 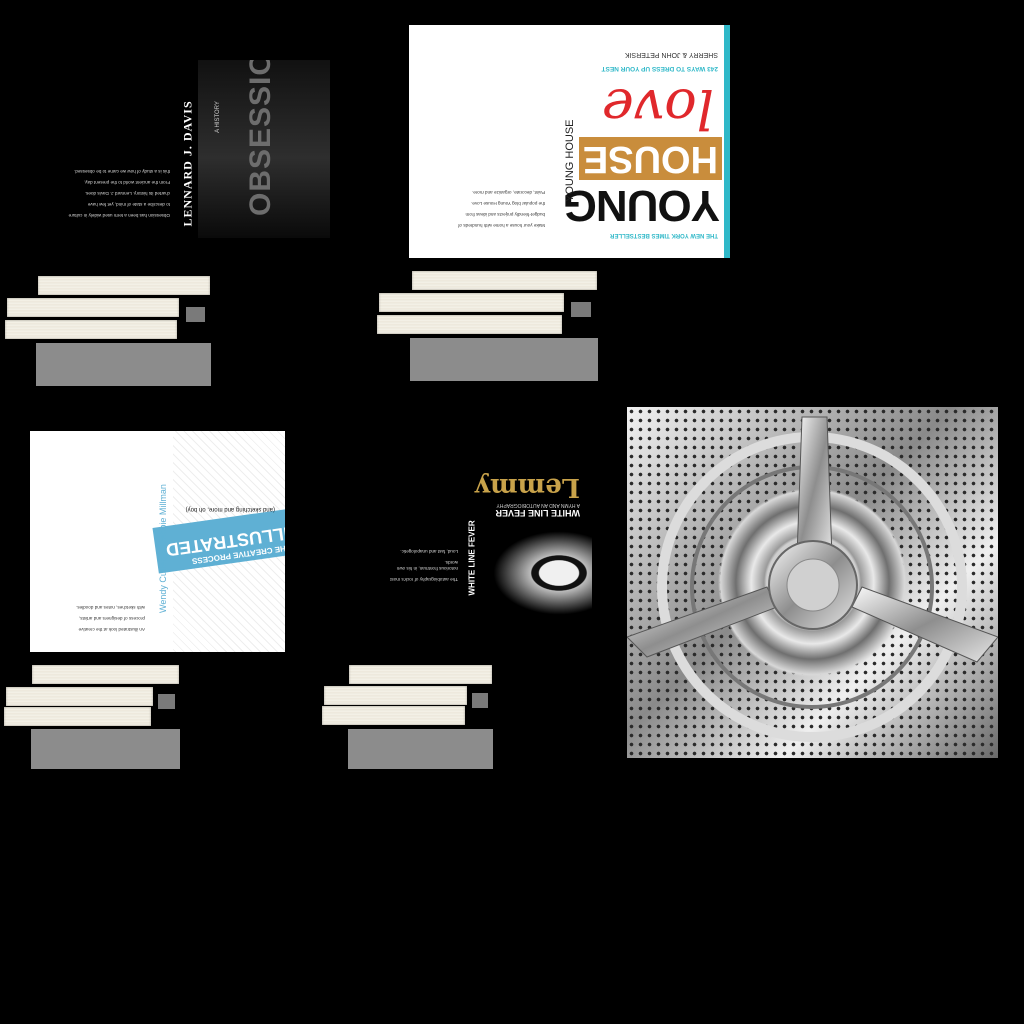 What do you see at coordinates (420, 674) in the screenshot?
I see `page-edge-4a` at bounding box center [420, 674].